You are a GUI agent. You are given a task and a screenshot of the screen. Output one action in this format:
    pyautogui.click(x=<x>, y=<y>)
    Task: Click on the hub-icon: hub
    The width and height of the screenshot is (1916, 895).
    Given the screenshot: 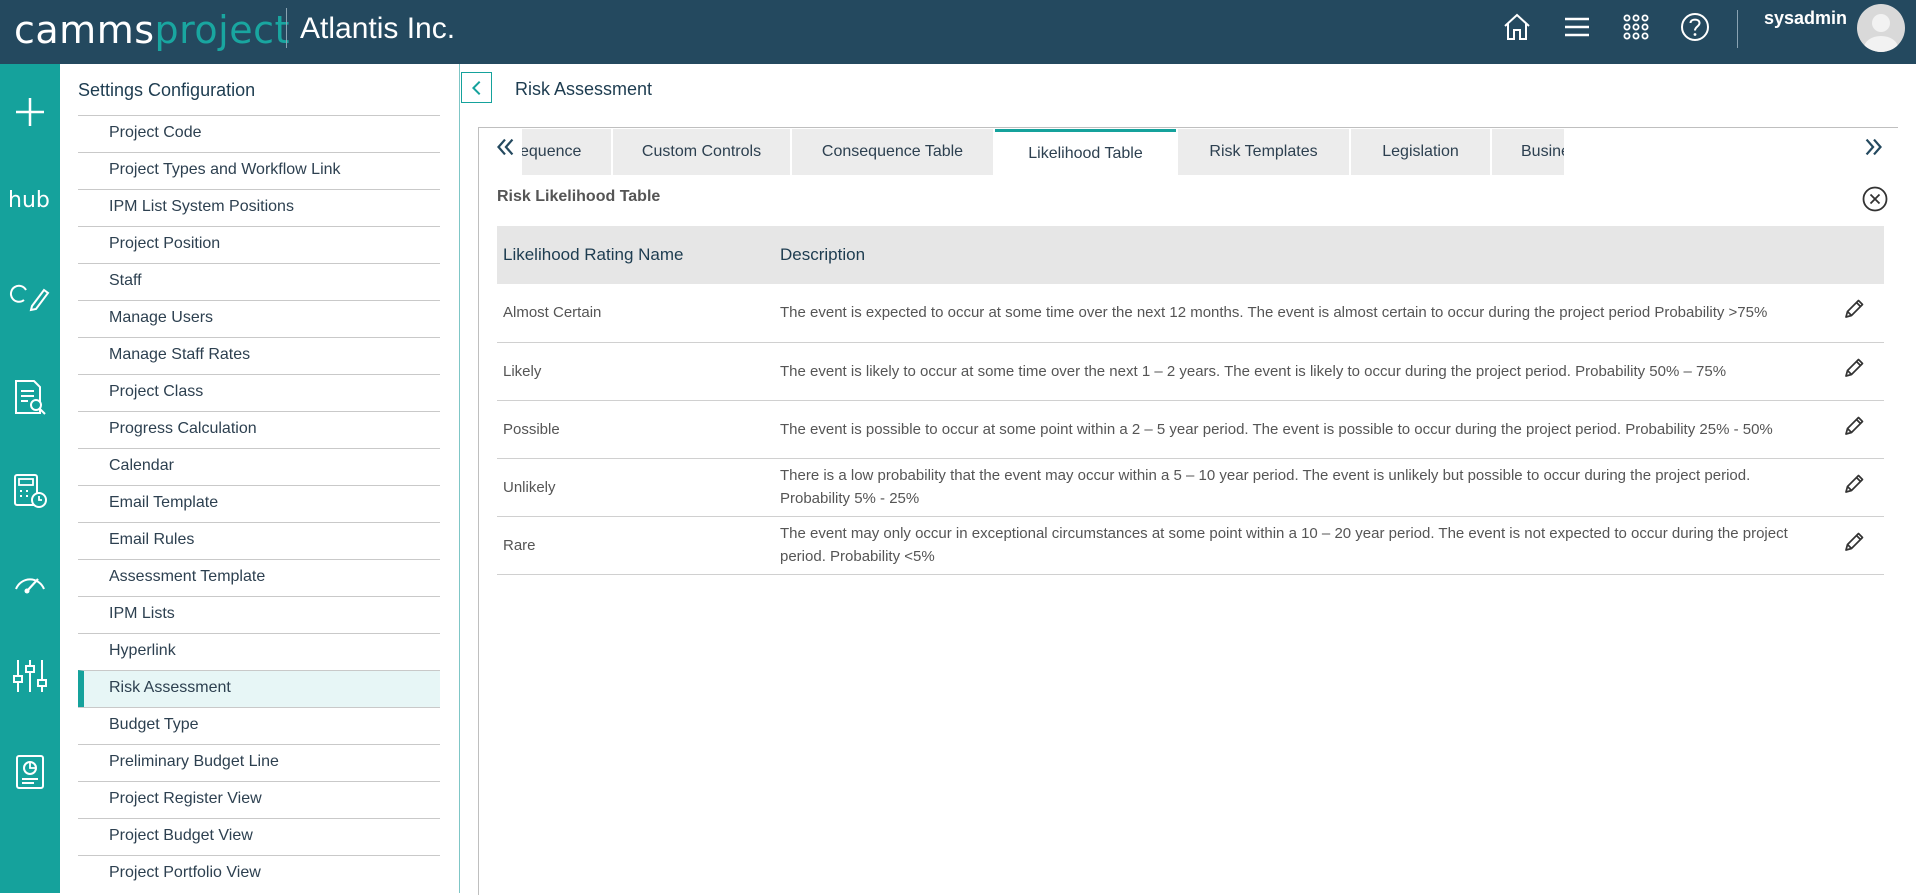 What is the action you would take?
    pyautogui.click(x=29, y=200)
    